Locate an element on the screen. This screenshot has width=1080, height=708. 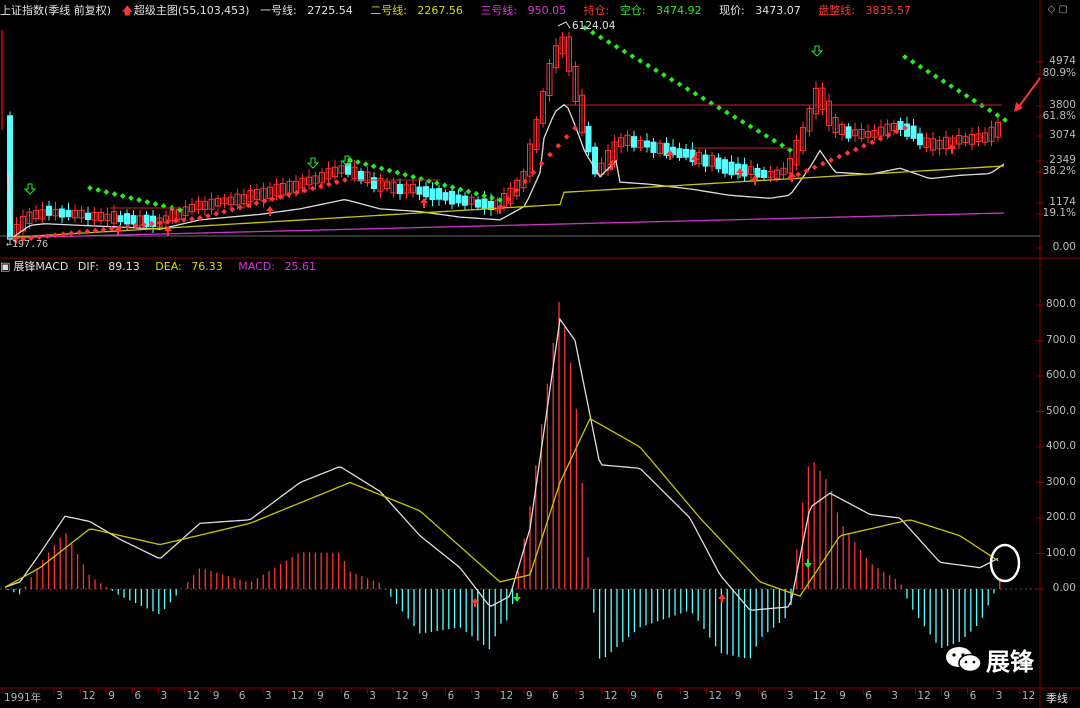
low-label: ←197.76 is located at coordinates (27, 244).